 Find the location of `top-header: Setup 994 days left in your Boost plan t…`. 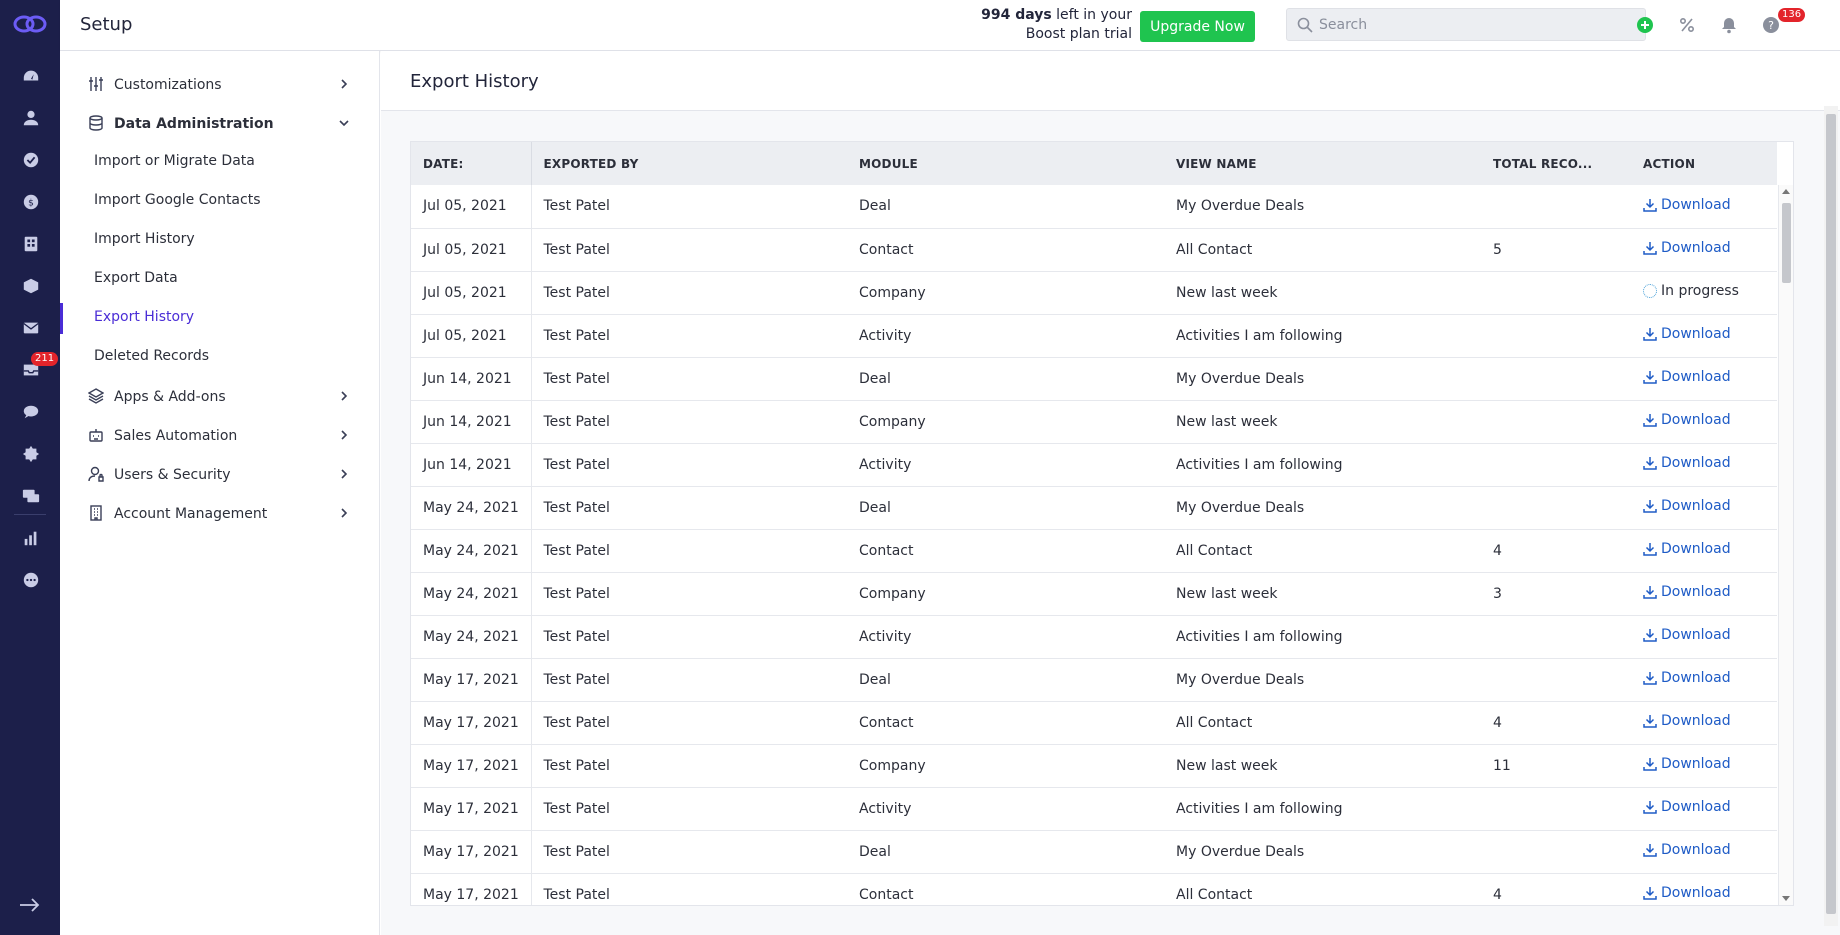

top-header: Setup 994 days left in your Boost plan t… is located at coordinates (950, 25).